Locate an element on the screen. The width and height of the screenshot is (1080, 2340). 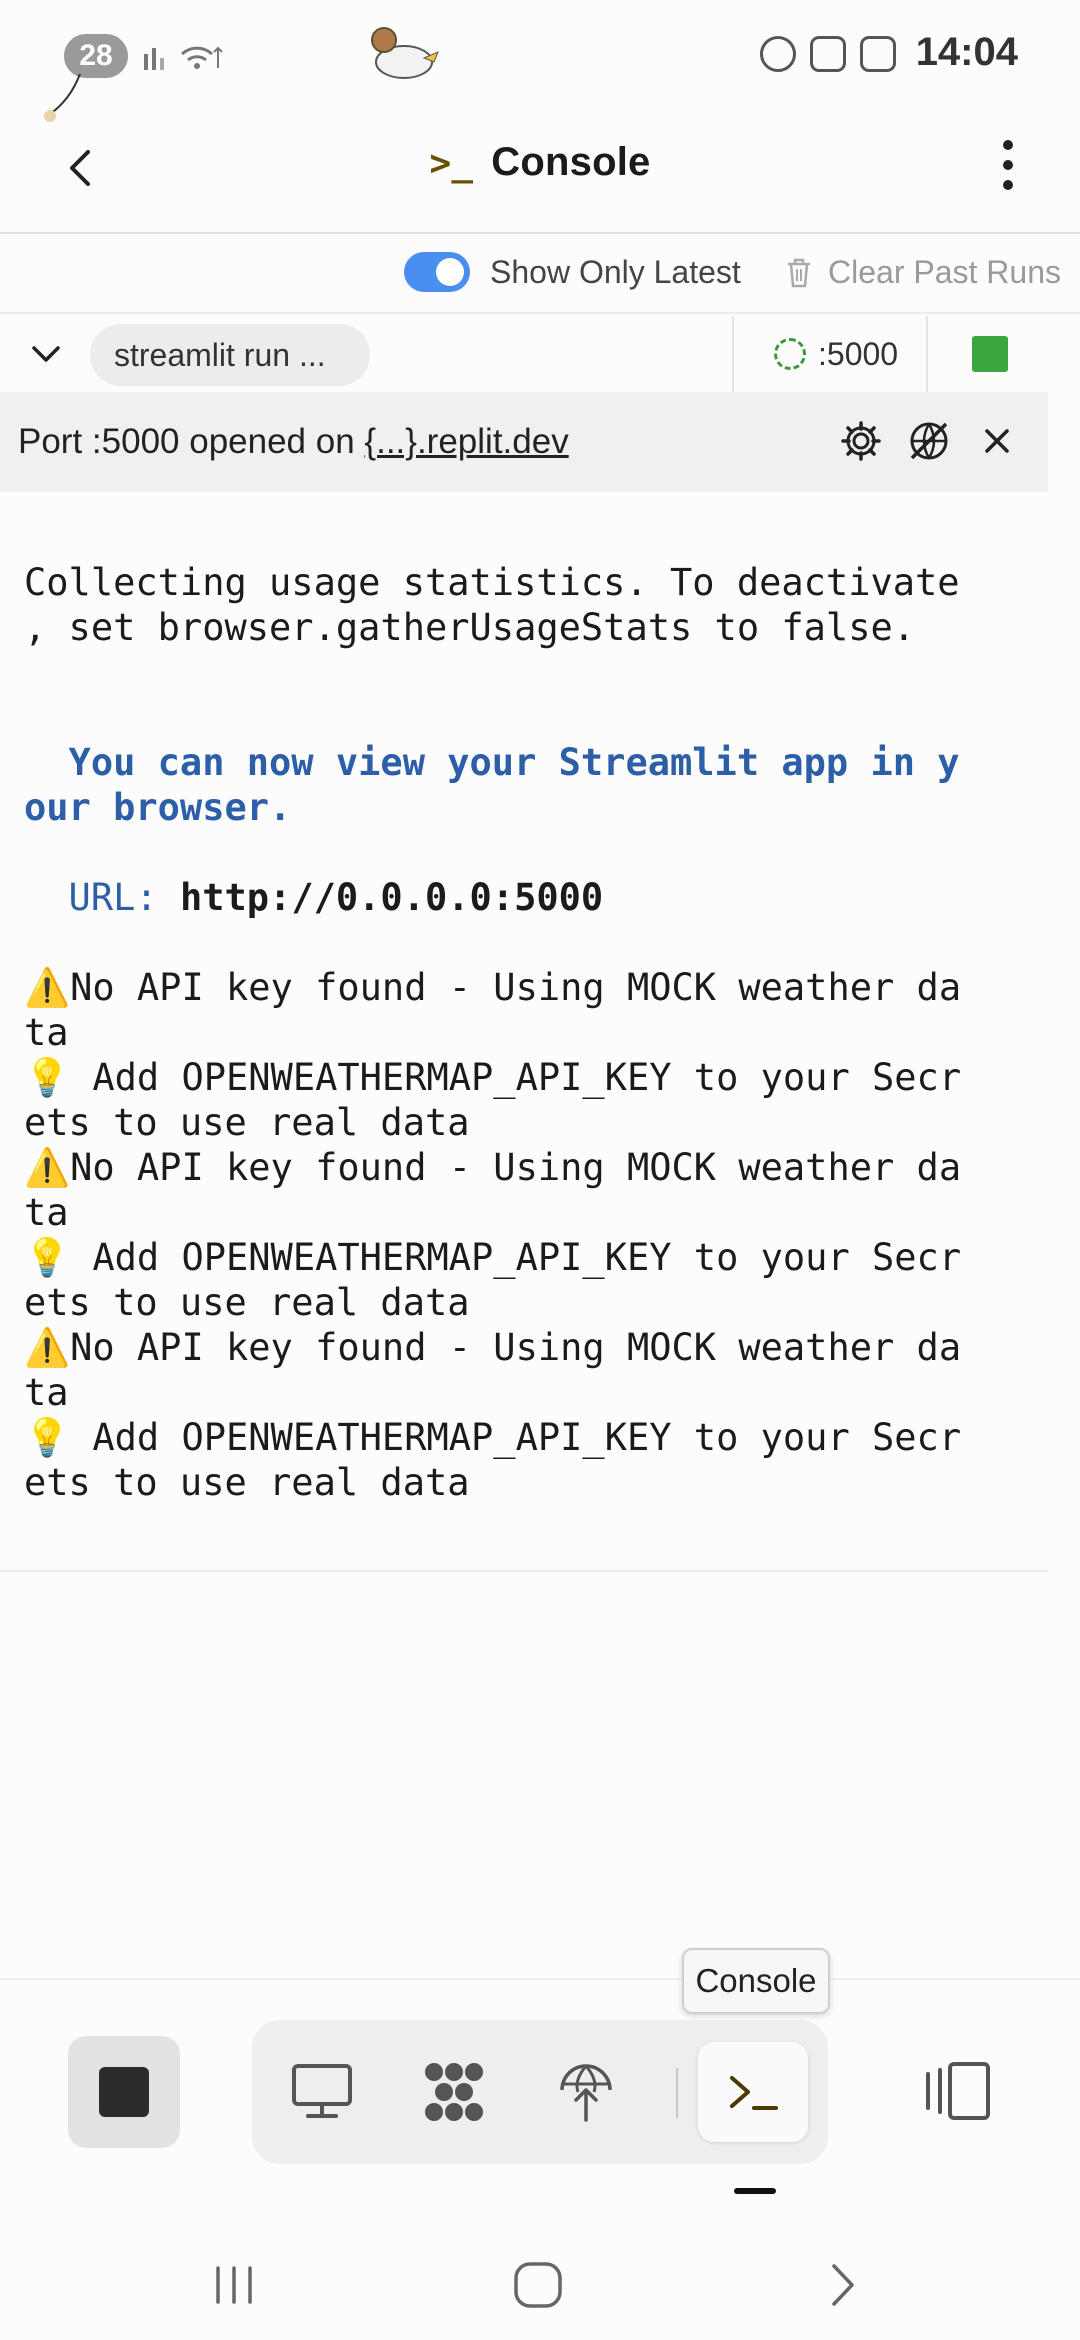
status-bar: 28 14:04 is located at coordinates (540, 61).